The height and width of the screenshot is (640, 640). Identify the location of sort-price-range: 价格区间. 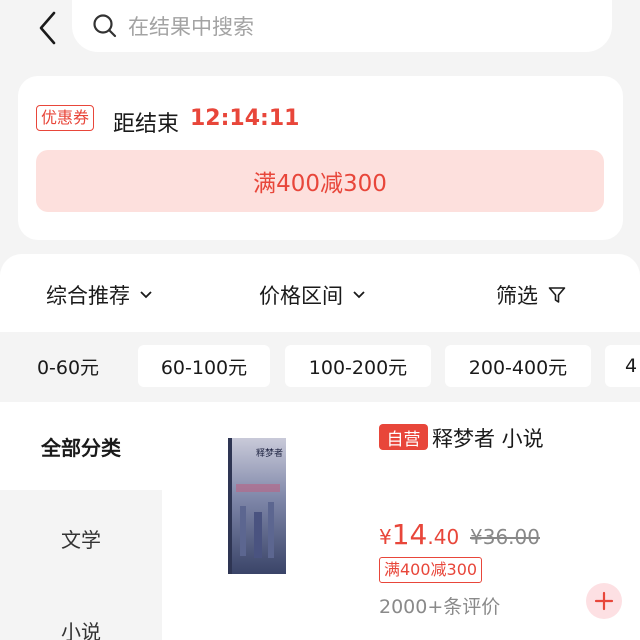
(312, 295).